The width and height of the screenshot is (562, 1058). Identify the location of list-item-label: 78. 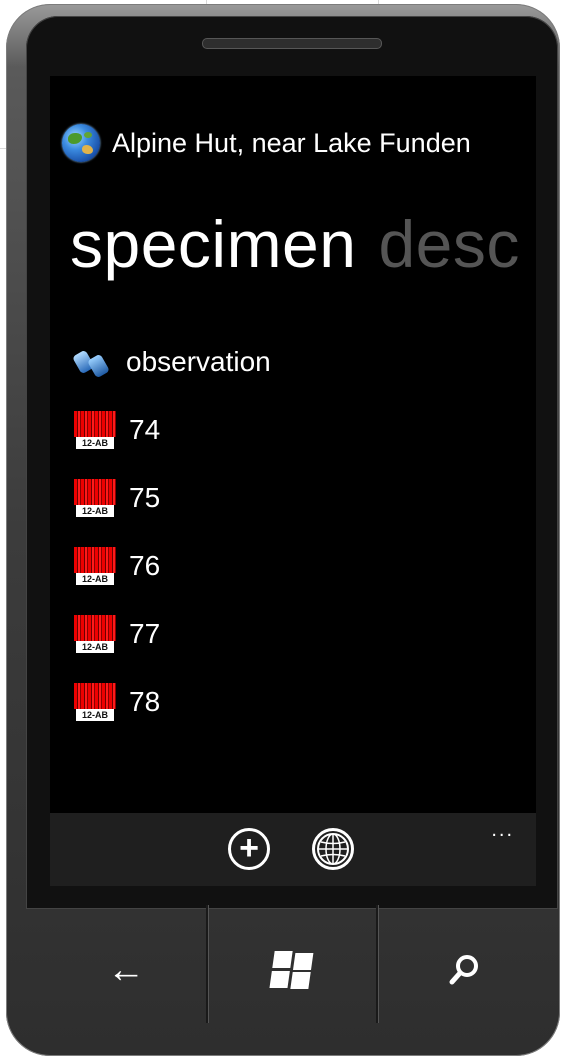
(145, 701).